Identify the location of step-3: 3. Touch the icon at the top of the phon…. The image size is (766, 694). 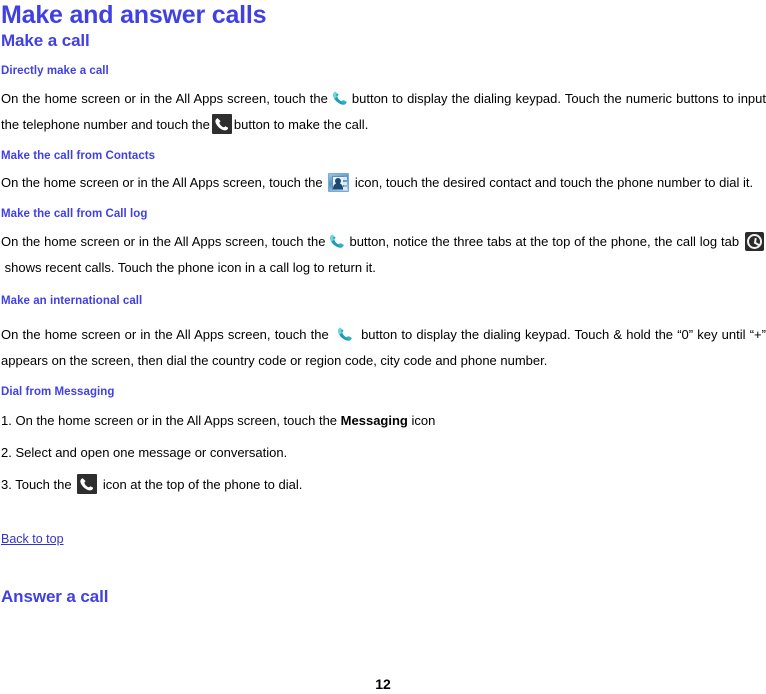
(383, 485).